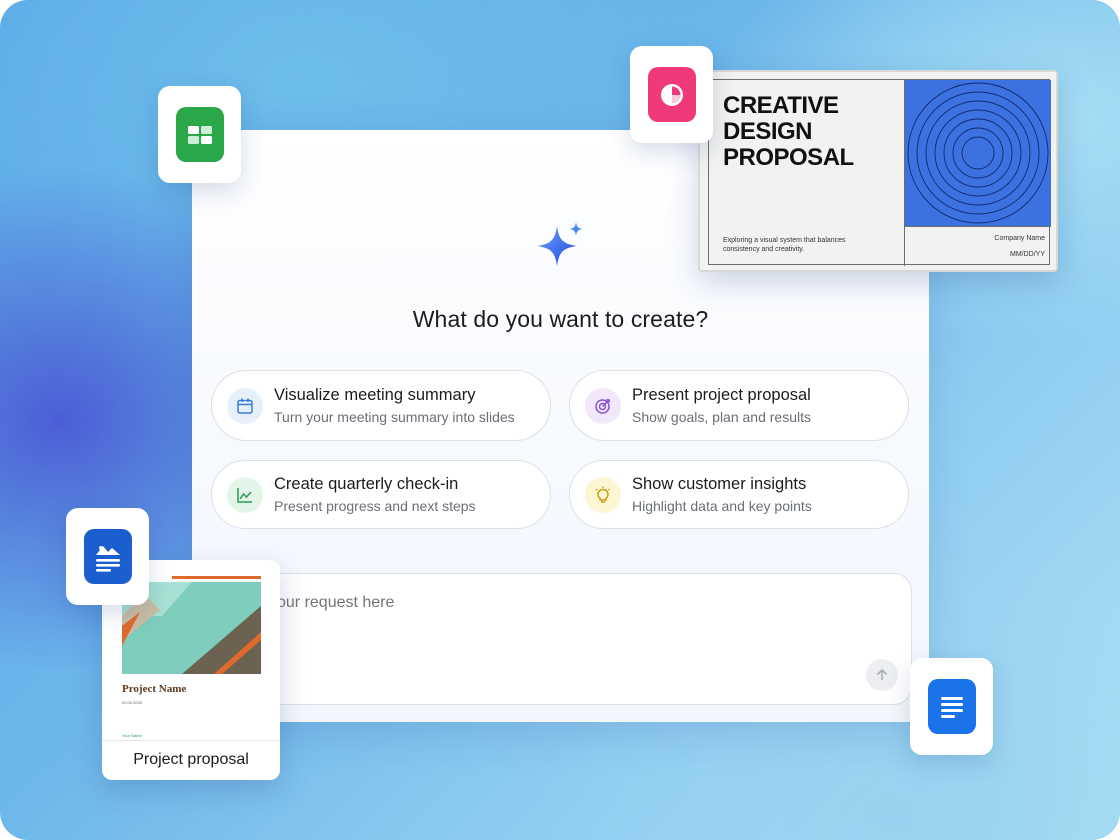 The width and height of the screenshot is (1120, 840). I want to click on grid-icon, so click(199, 134).